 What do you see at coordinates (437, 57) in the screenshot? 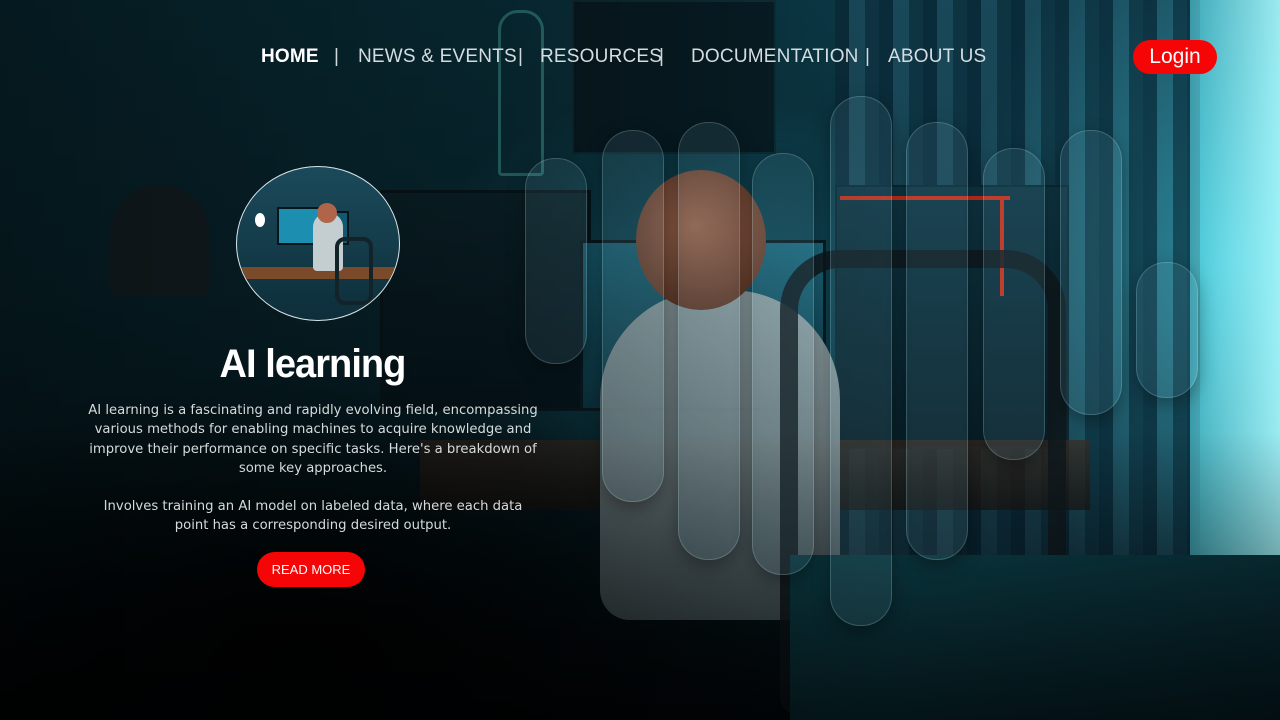
I see `nav-news-events: NEWS & EVENTS` at bounding box center [437, 57].